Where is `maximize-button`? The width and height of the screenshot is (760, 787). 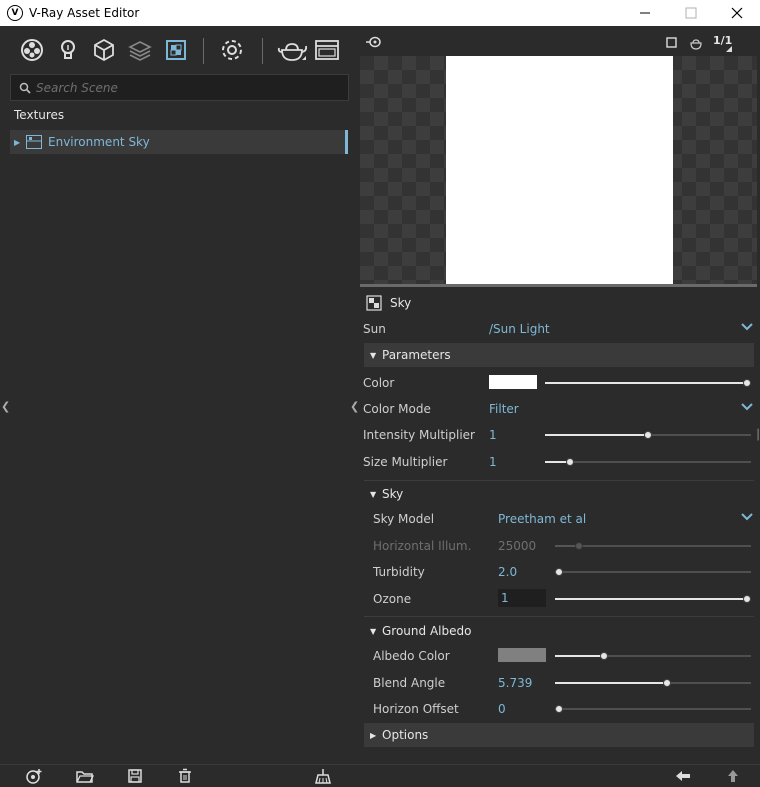
maximize-button is located at coordinates (691, 13).